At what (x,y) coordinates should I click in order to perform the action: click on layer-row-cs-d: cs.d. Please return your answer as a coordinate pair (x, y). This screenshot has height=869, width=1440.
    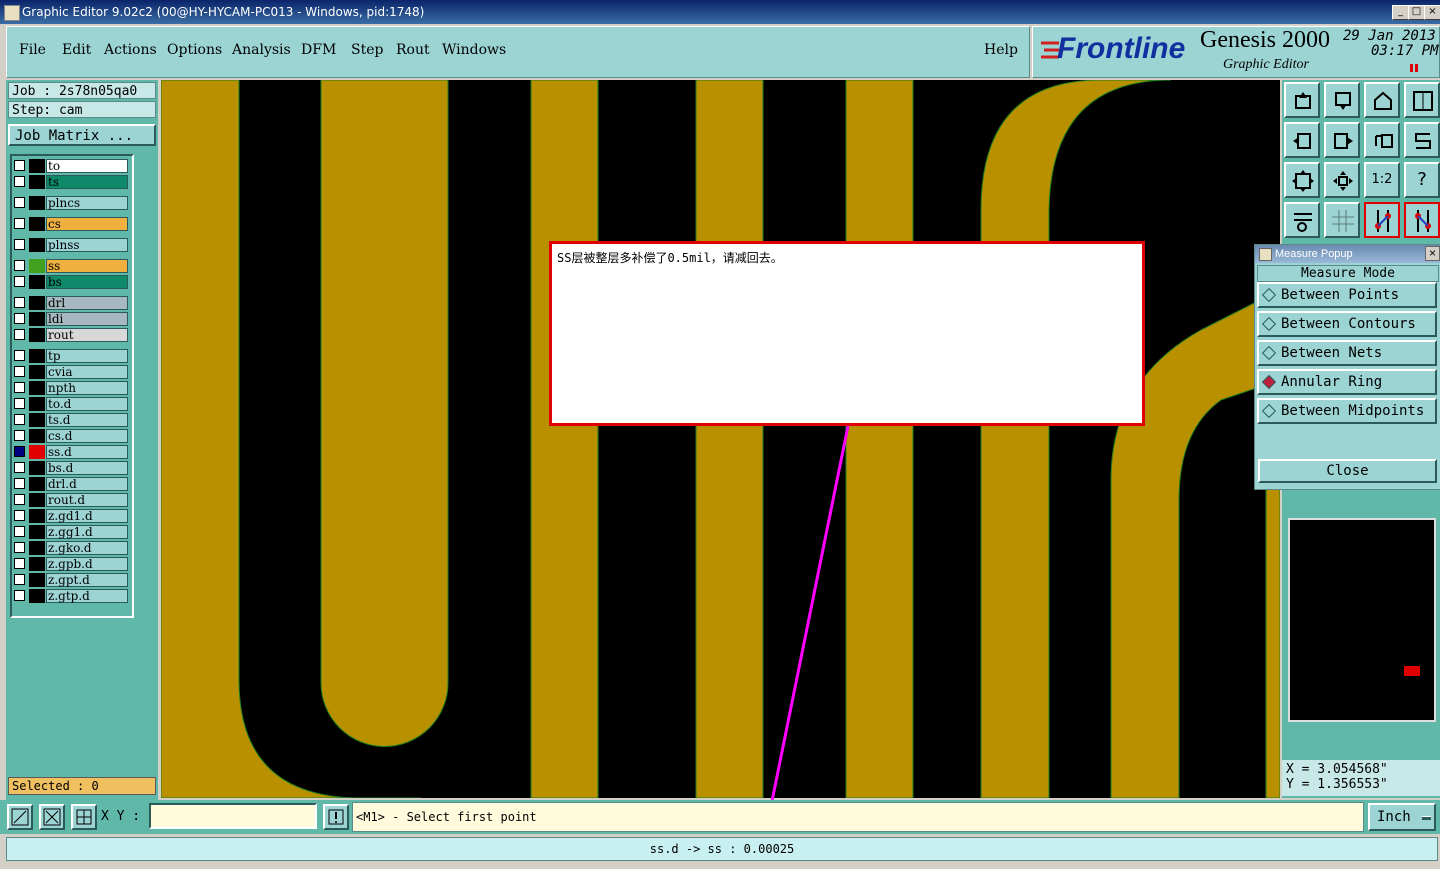
    Looking at the image, I should click on (71, 436).